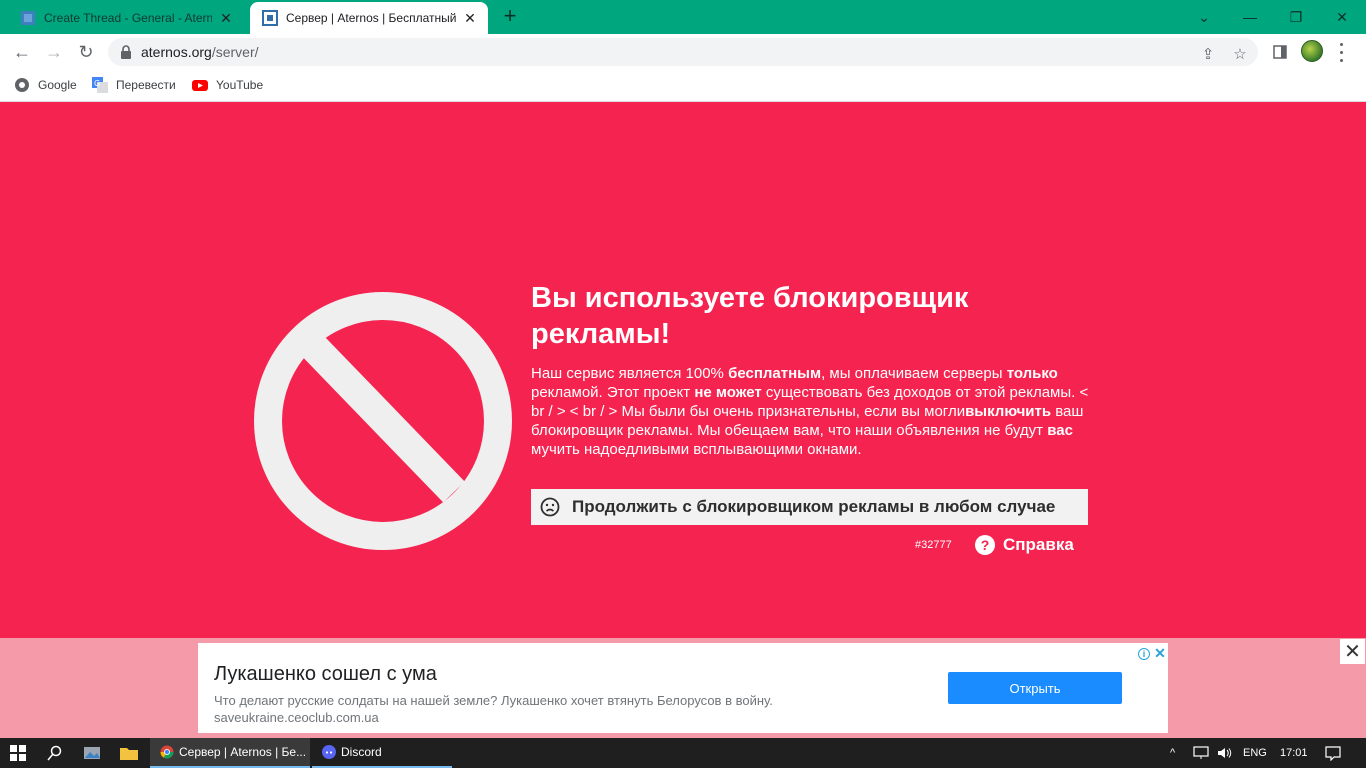  Describe the element at coordinates (683, 86) in the screenshot. I see `bookmarks-bar: Google G Перевести YouTube` at that location.